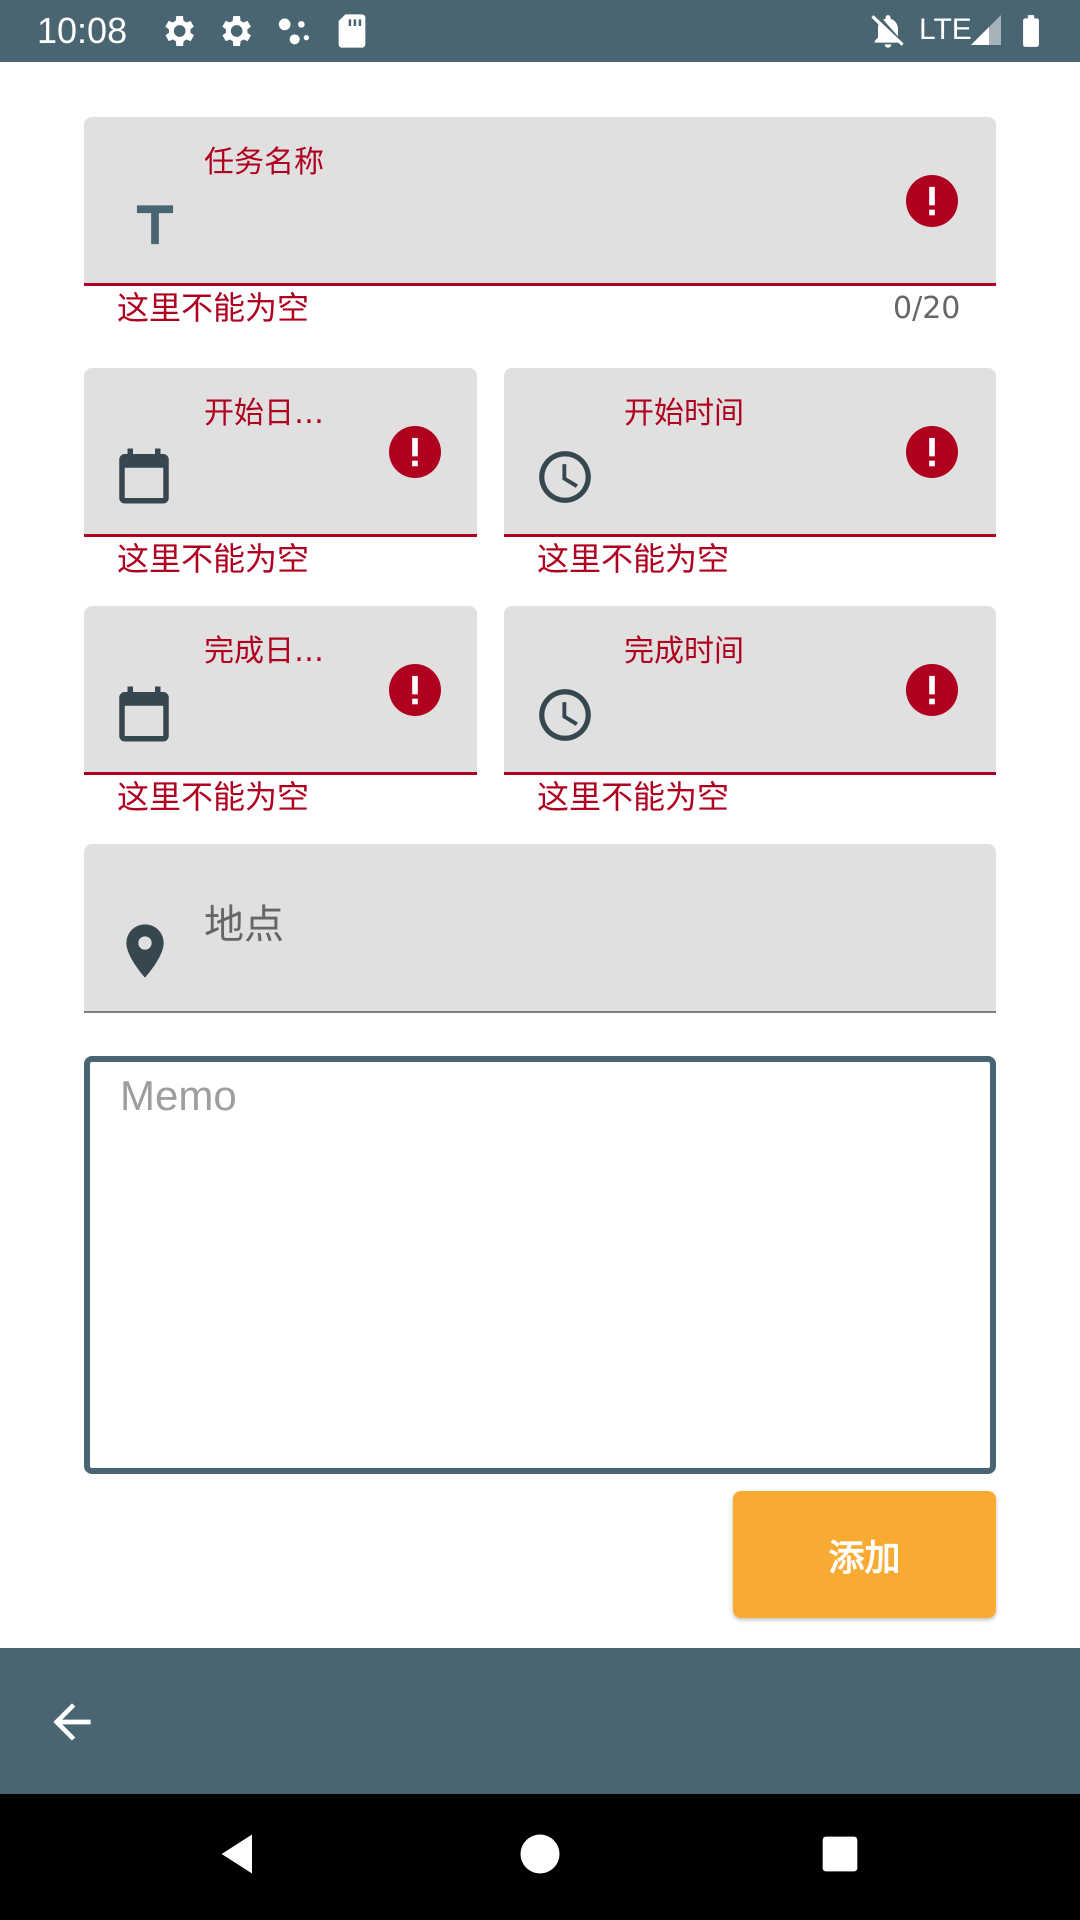 The image size is (1080, 1920). What do you see at coordinates (82, 30) in the screenshot?
I see `status-time: 10:08` at bounding box center [82, 30].